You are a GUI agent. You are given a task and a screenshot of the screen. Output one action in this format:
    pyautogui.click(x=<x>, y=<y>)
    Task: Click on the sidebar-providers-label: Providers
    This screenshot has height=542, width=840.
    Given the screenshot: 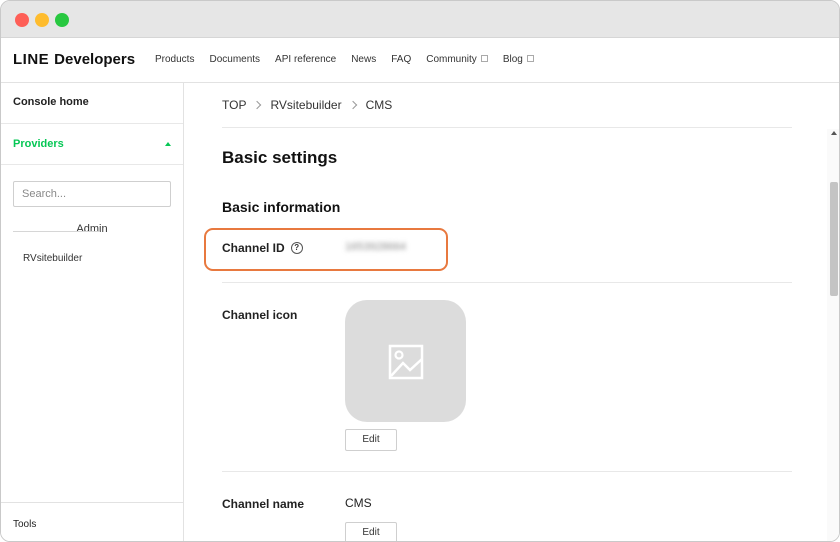 What is the action you would take?
    pyautogui.click(x=38, y=144)
    